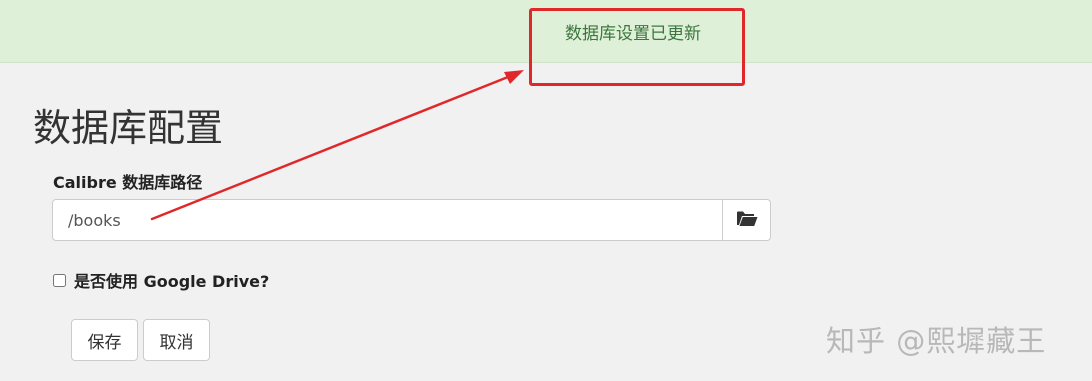  Describe the element at coordinates (176, 340) in the screenshot. I see `cancel-button: 取消` at that location.